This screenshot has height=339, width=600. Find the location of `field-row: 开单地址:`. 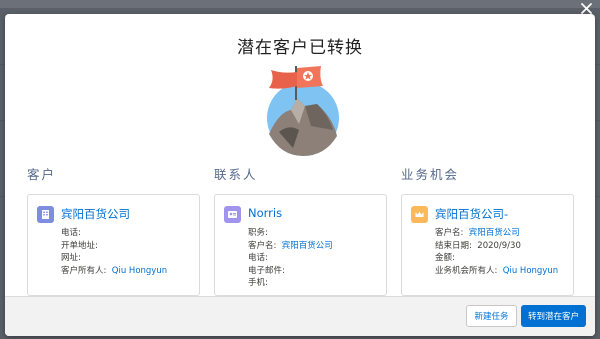

field-row: 开单地址: is located at coordinates (114, 246).